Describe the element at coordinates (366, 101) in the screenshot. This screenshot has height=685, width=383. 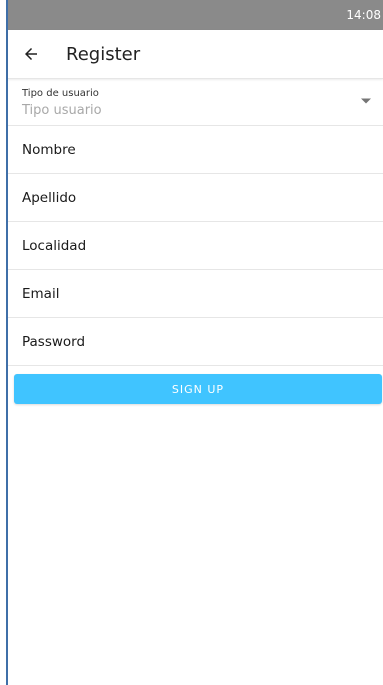
I see `dropdown-arrow-icon` at that location.